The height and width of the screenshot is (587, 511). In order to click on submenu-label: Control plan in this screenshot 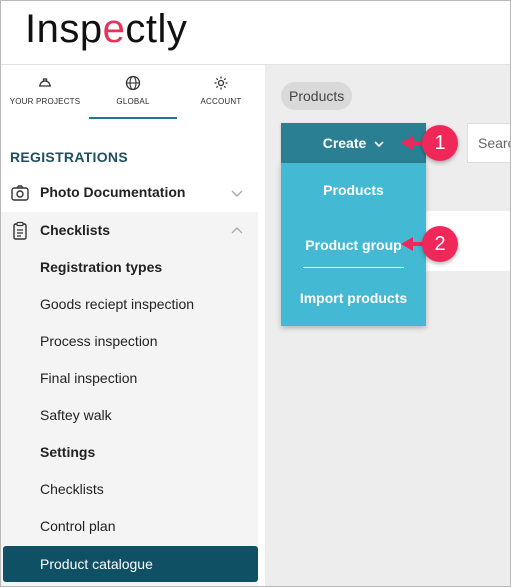, I will do `click(78, 526)`.